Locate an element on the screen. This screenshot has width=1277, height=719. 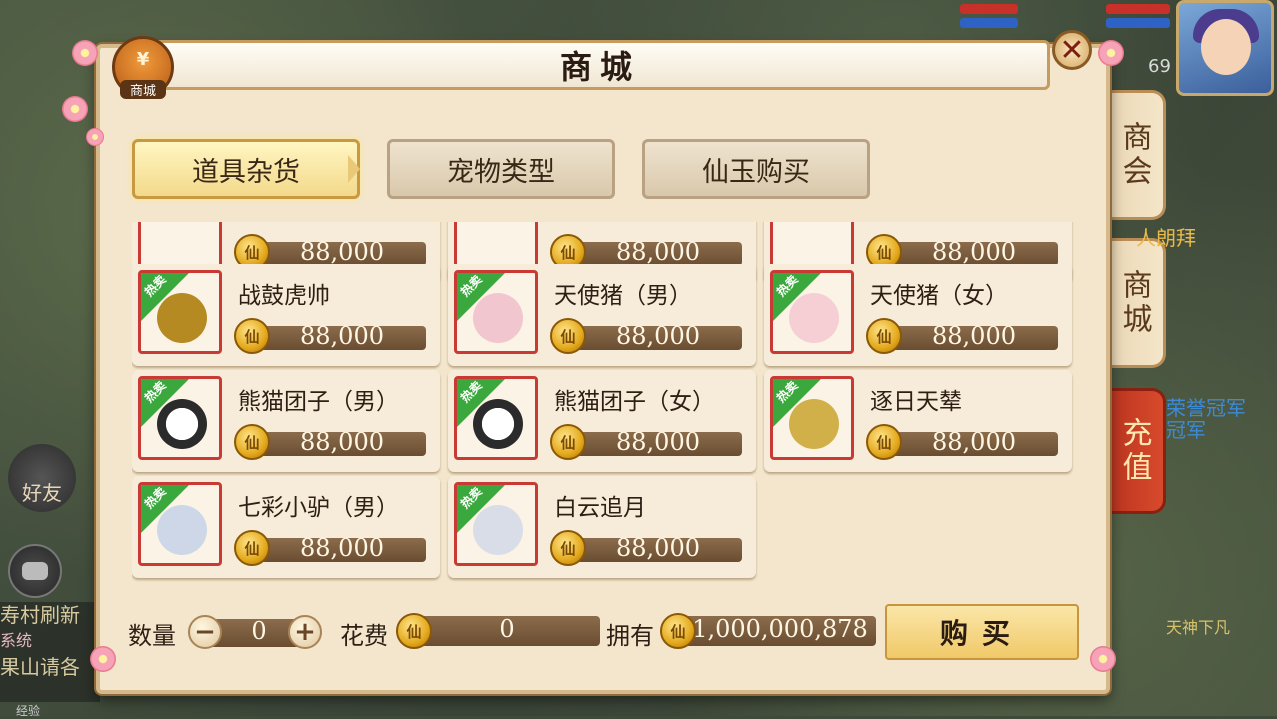
pet-mp-bar is located at coordinates (1138, 23).